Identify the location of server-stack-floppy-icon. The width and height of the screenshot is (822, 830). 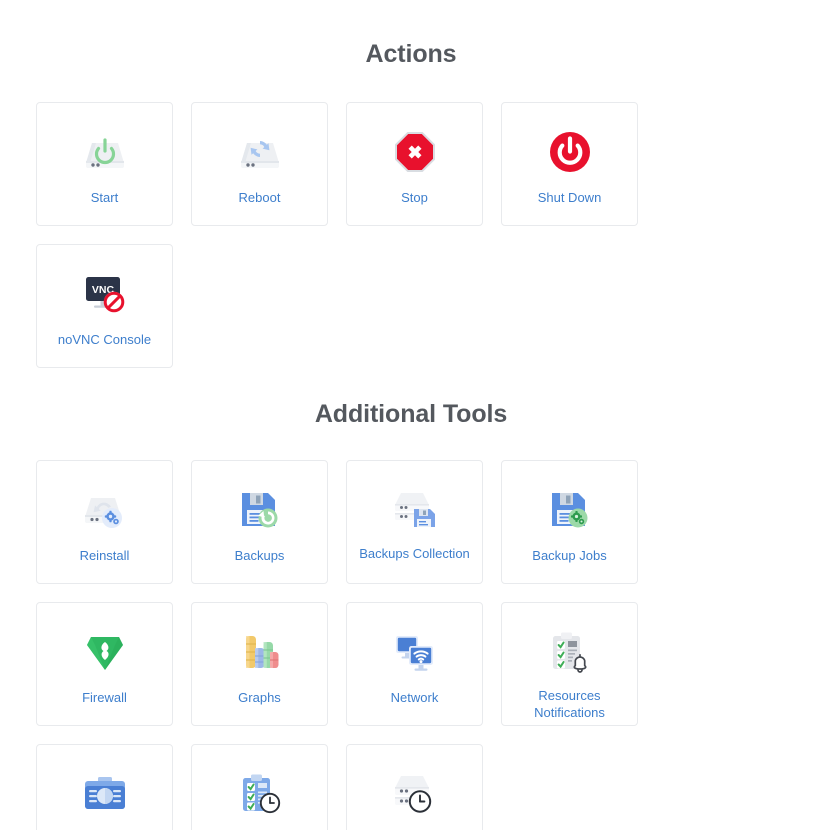
(415, 510).